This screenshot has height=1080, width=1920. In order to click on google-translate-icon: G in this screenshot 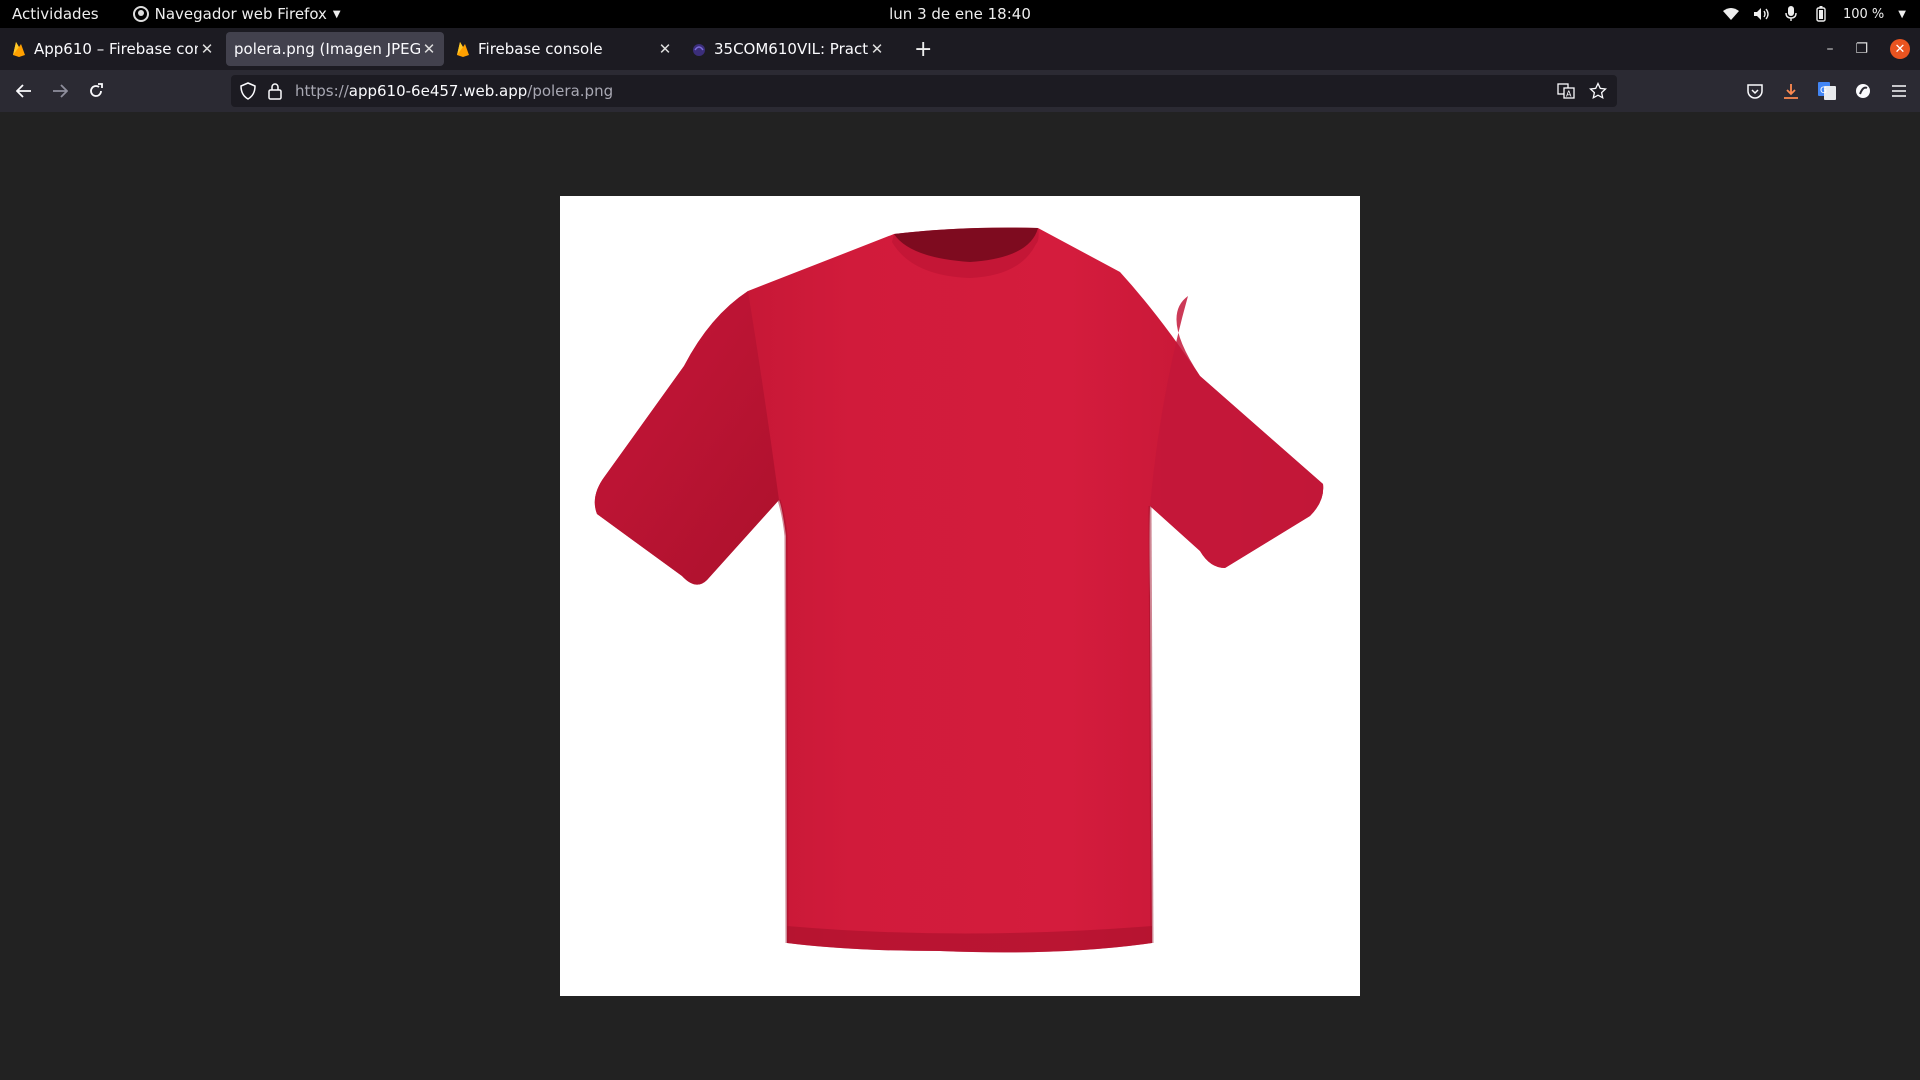, I will do `click(1827, 91)`.